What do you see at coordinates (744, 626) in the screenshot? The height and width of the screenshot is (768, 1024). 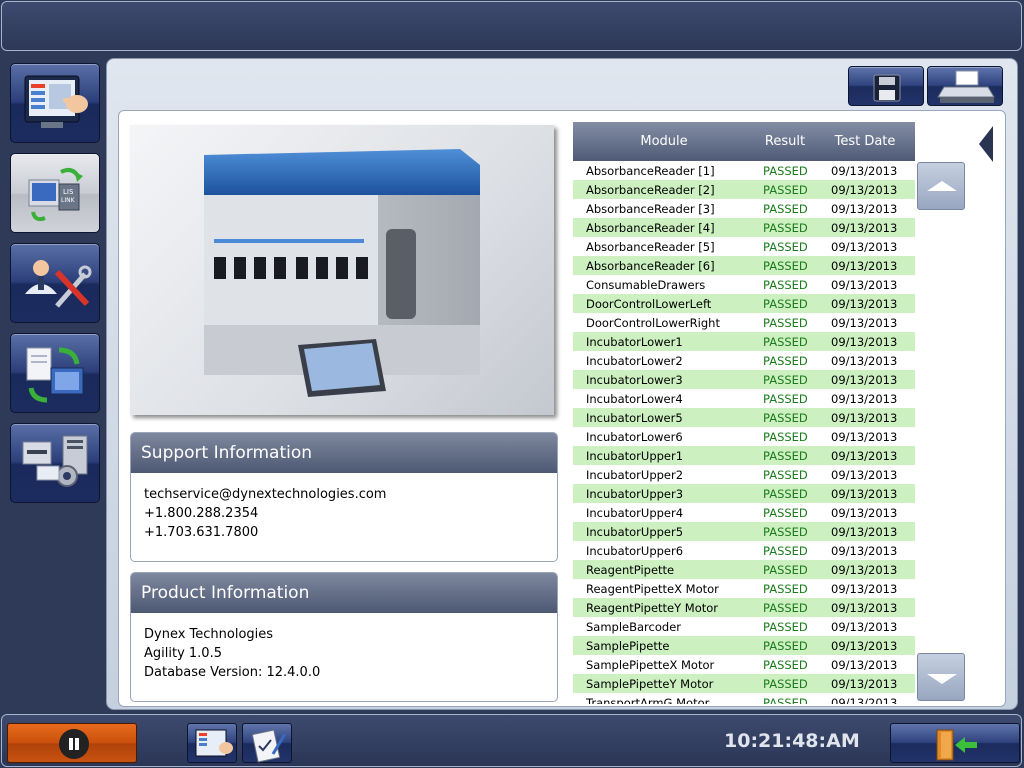 I see `table-row: SampleBarcoder PASSED 09/13/2013` at bounding box center [744, 626].